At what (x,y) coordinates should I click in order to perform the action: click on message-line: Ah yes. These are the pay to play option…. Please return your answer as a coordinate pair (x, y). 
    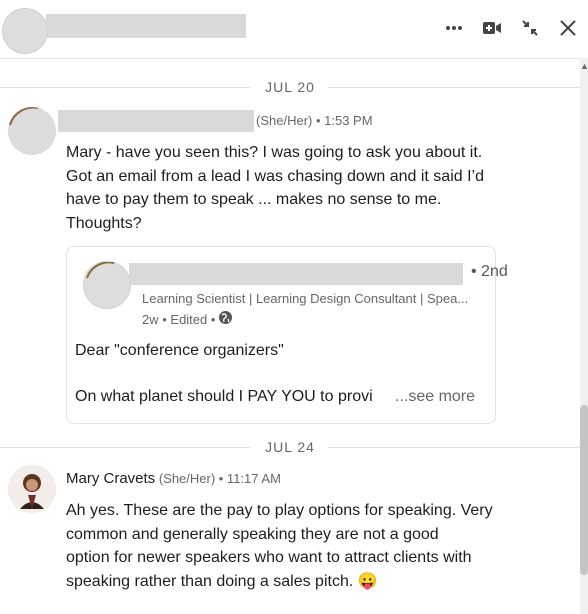
    Looking at the image, I should click on (279, 510).